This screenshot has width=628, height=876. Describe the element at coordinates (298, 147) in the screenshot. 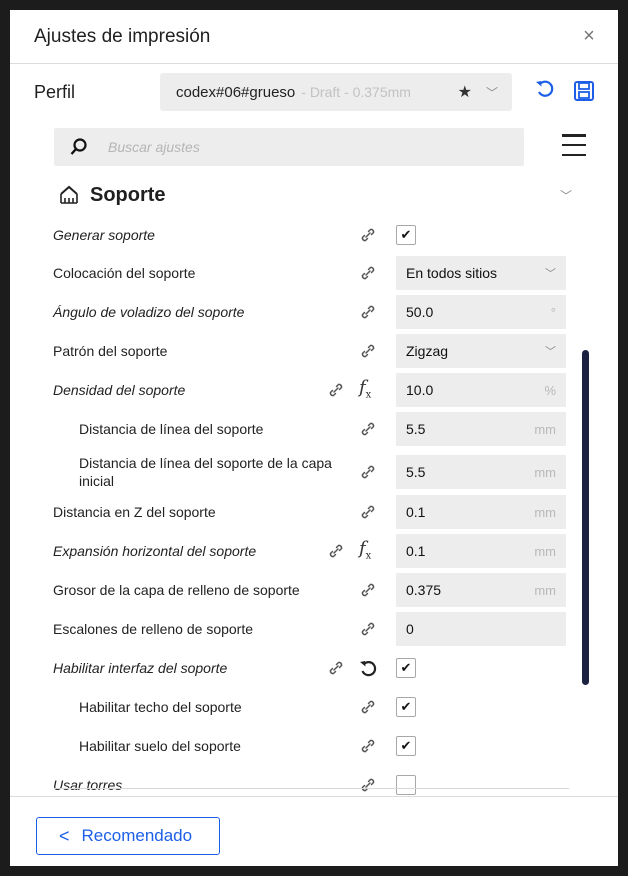

I see `search-input` at that location.